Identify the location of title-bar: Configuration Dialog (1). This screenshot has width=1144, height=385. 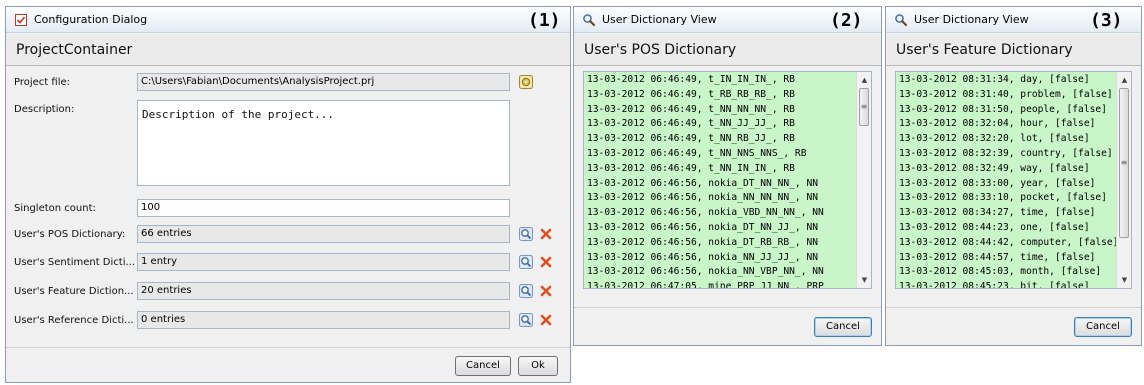
(288, 20).